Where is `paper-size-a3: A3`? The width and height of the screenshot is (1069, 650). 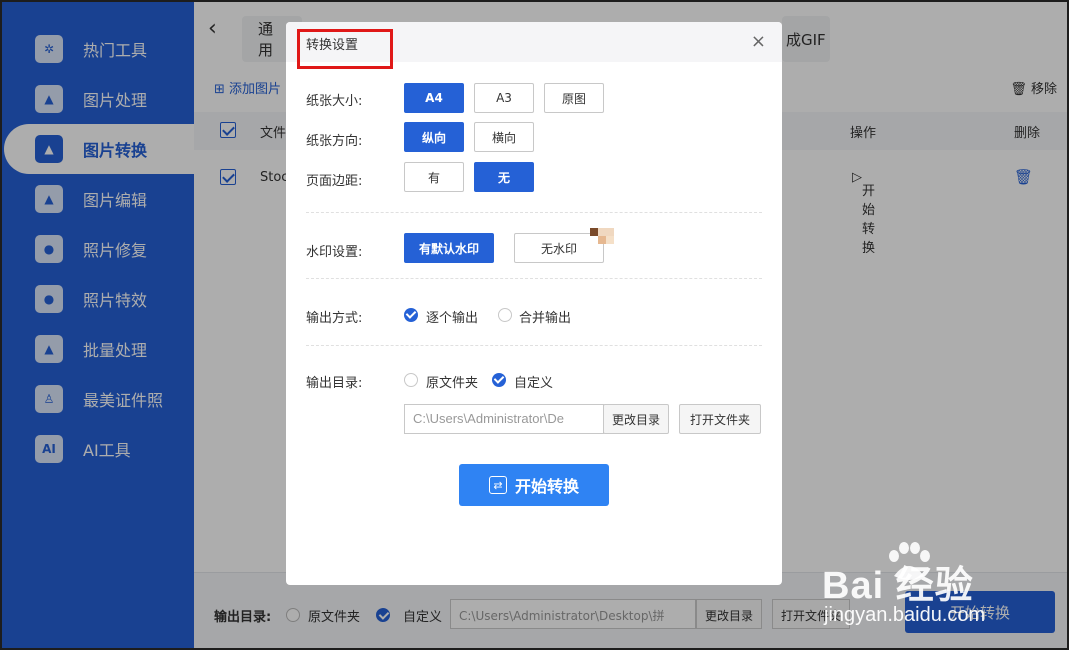
paper-size-a3: A3 is located at coordinates (504, 98).